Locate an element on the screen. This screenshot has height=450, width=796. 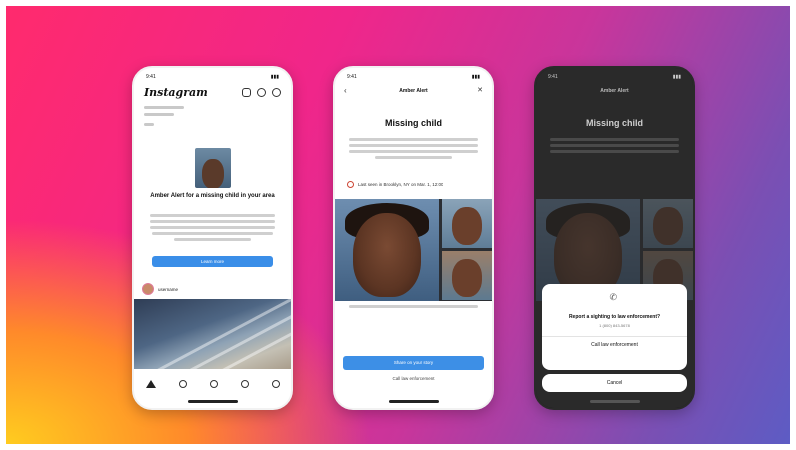
post-image is located at coordinates (212, 334).